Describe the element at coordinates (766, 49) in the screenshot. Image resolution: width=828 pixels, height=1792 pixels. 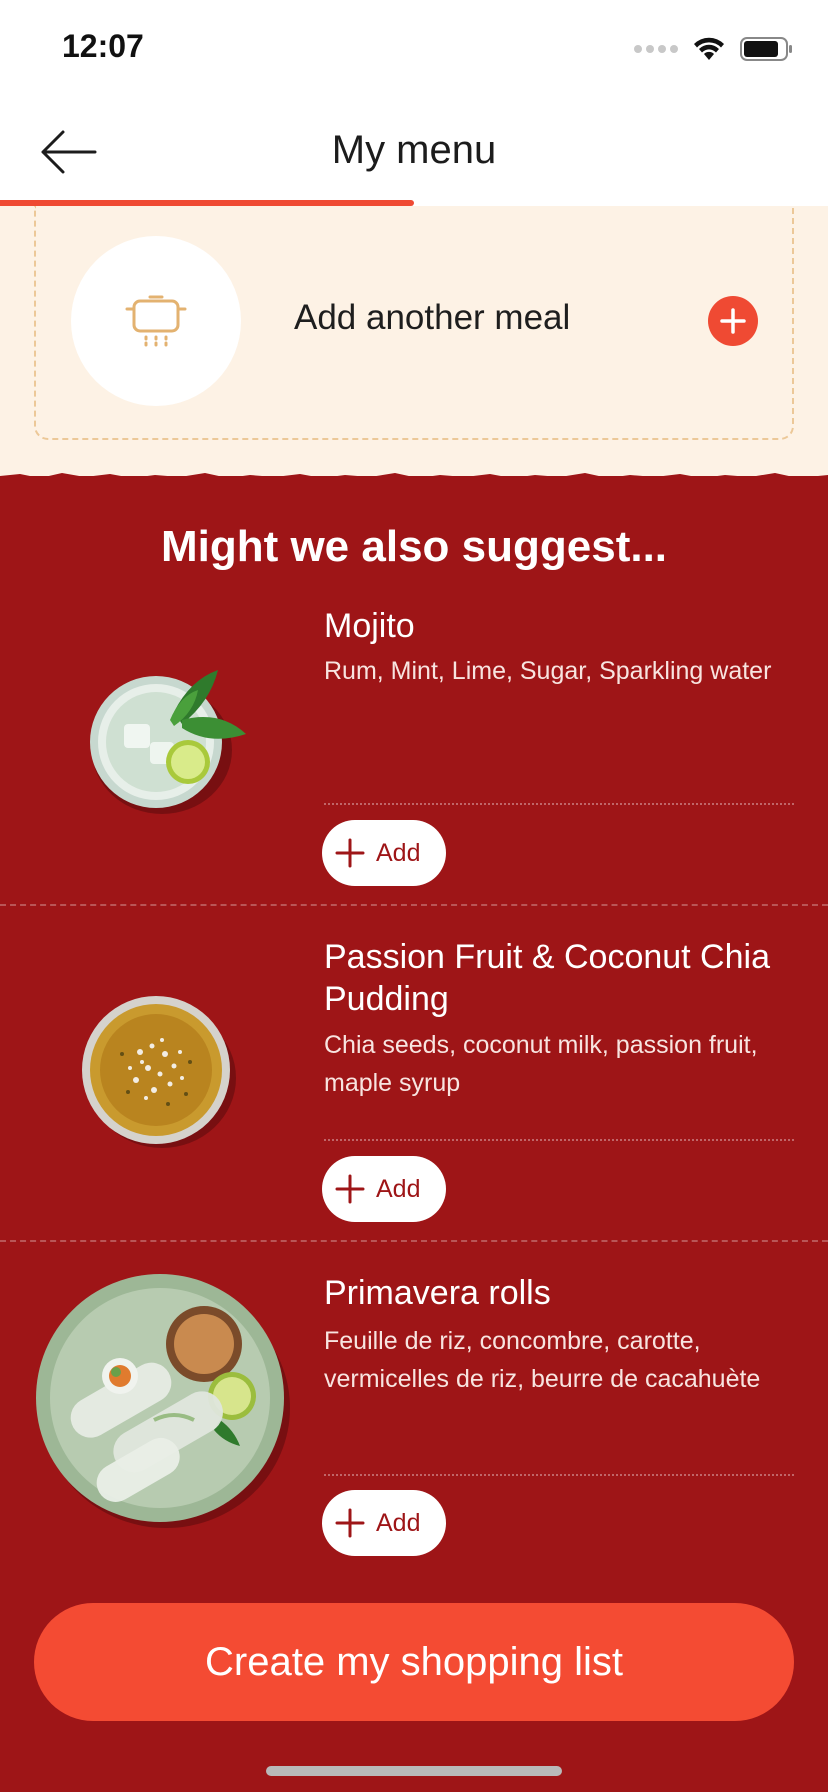
I see `battery-icon` at that location.